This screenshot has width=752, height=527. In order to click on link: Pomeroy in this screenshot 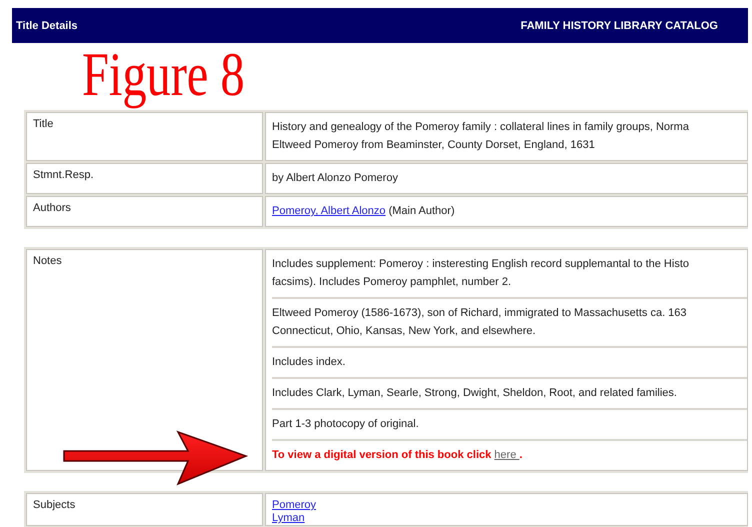, I will do `click(294, 505)`.